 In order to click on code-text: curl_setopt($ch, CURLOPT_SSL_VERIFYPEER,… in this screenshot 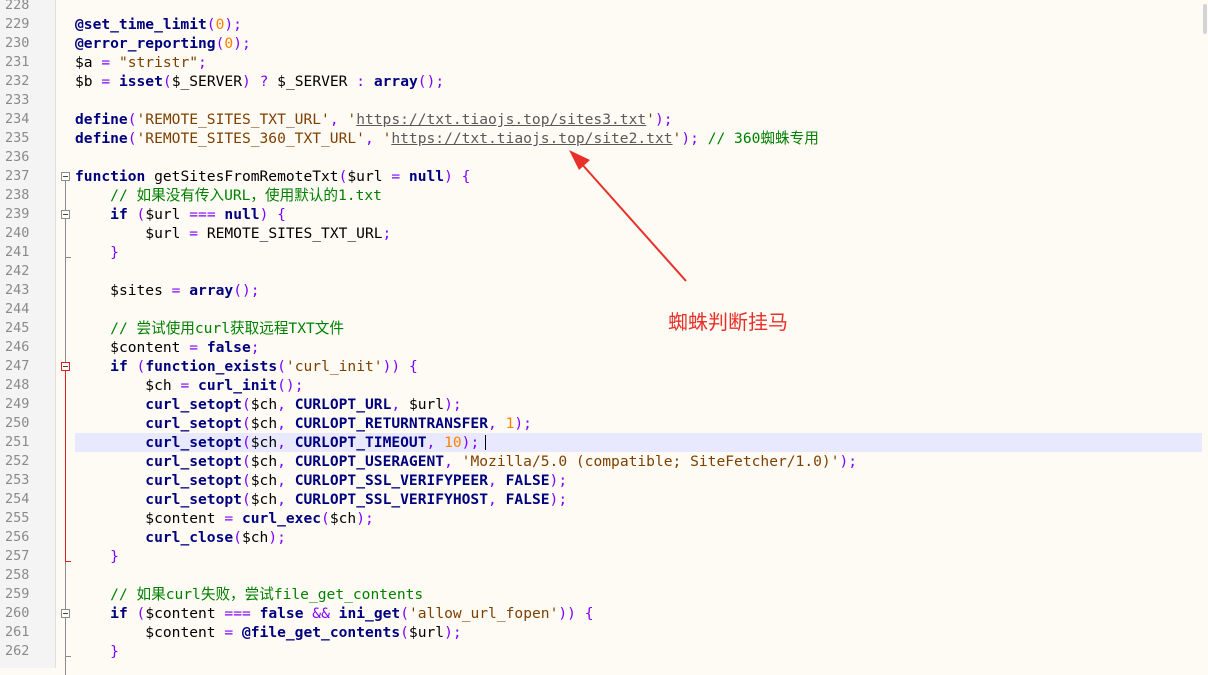, I will do `click(321, 480)`.